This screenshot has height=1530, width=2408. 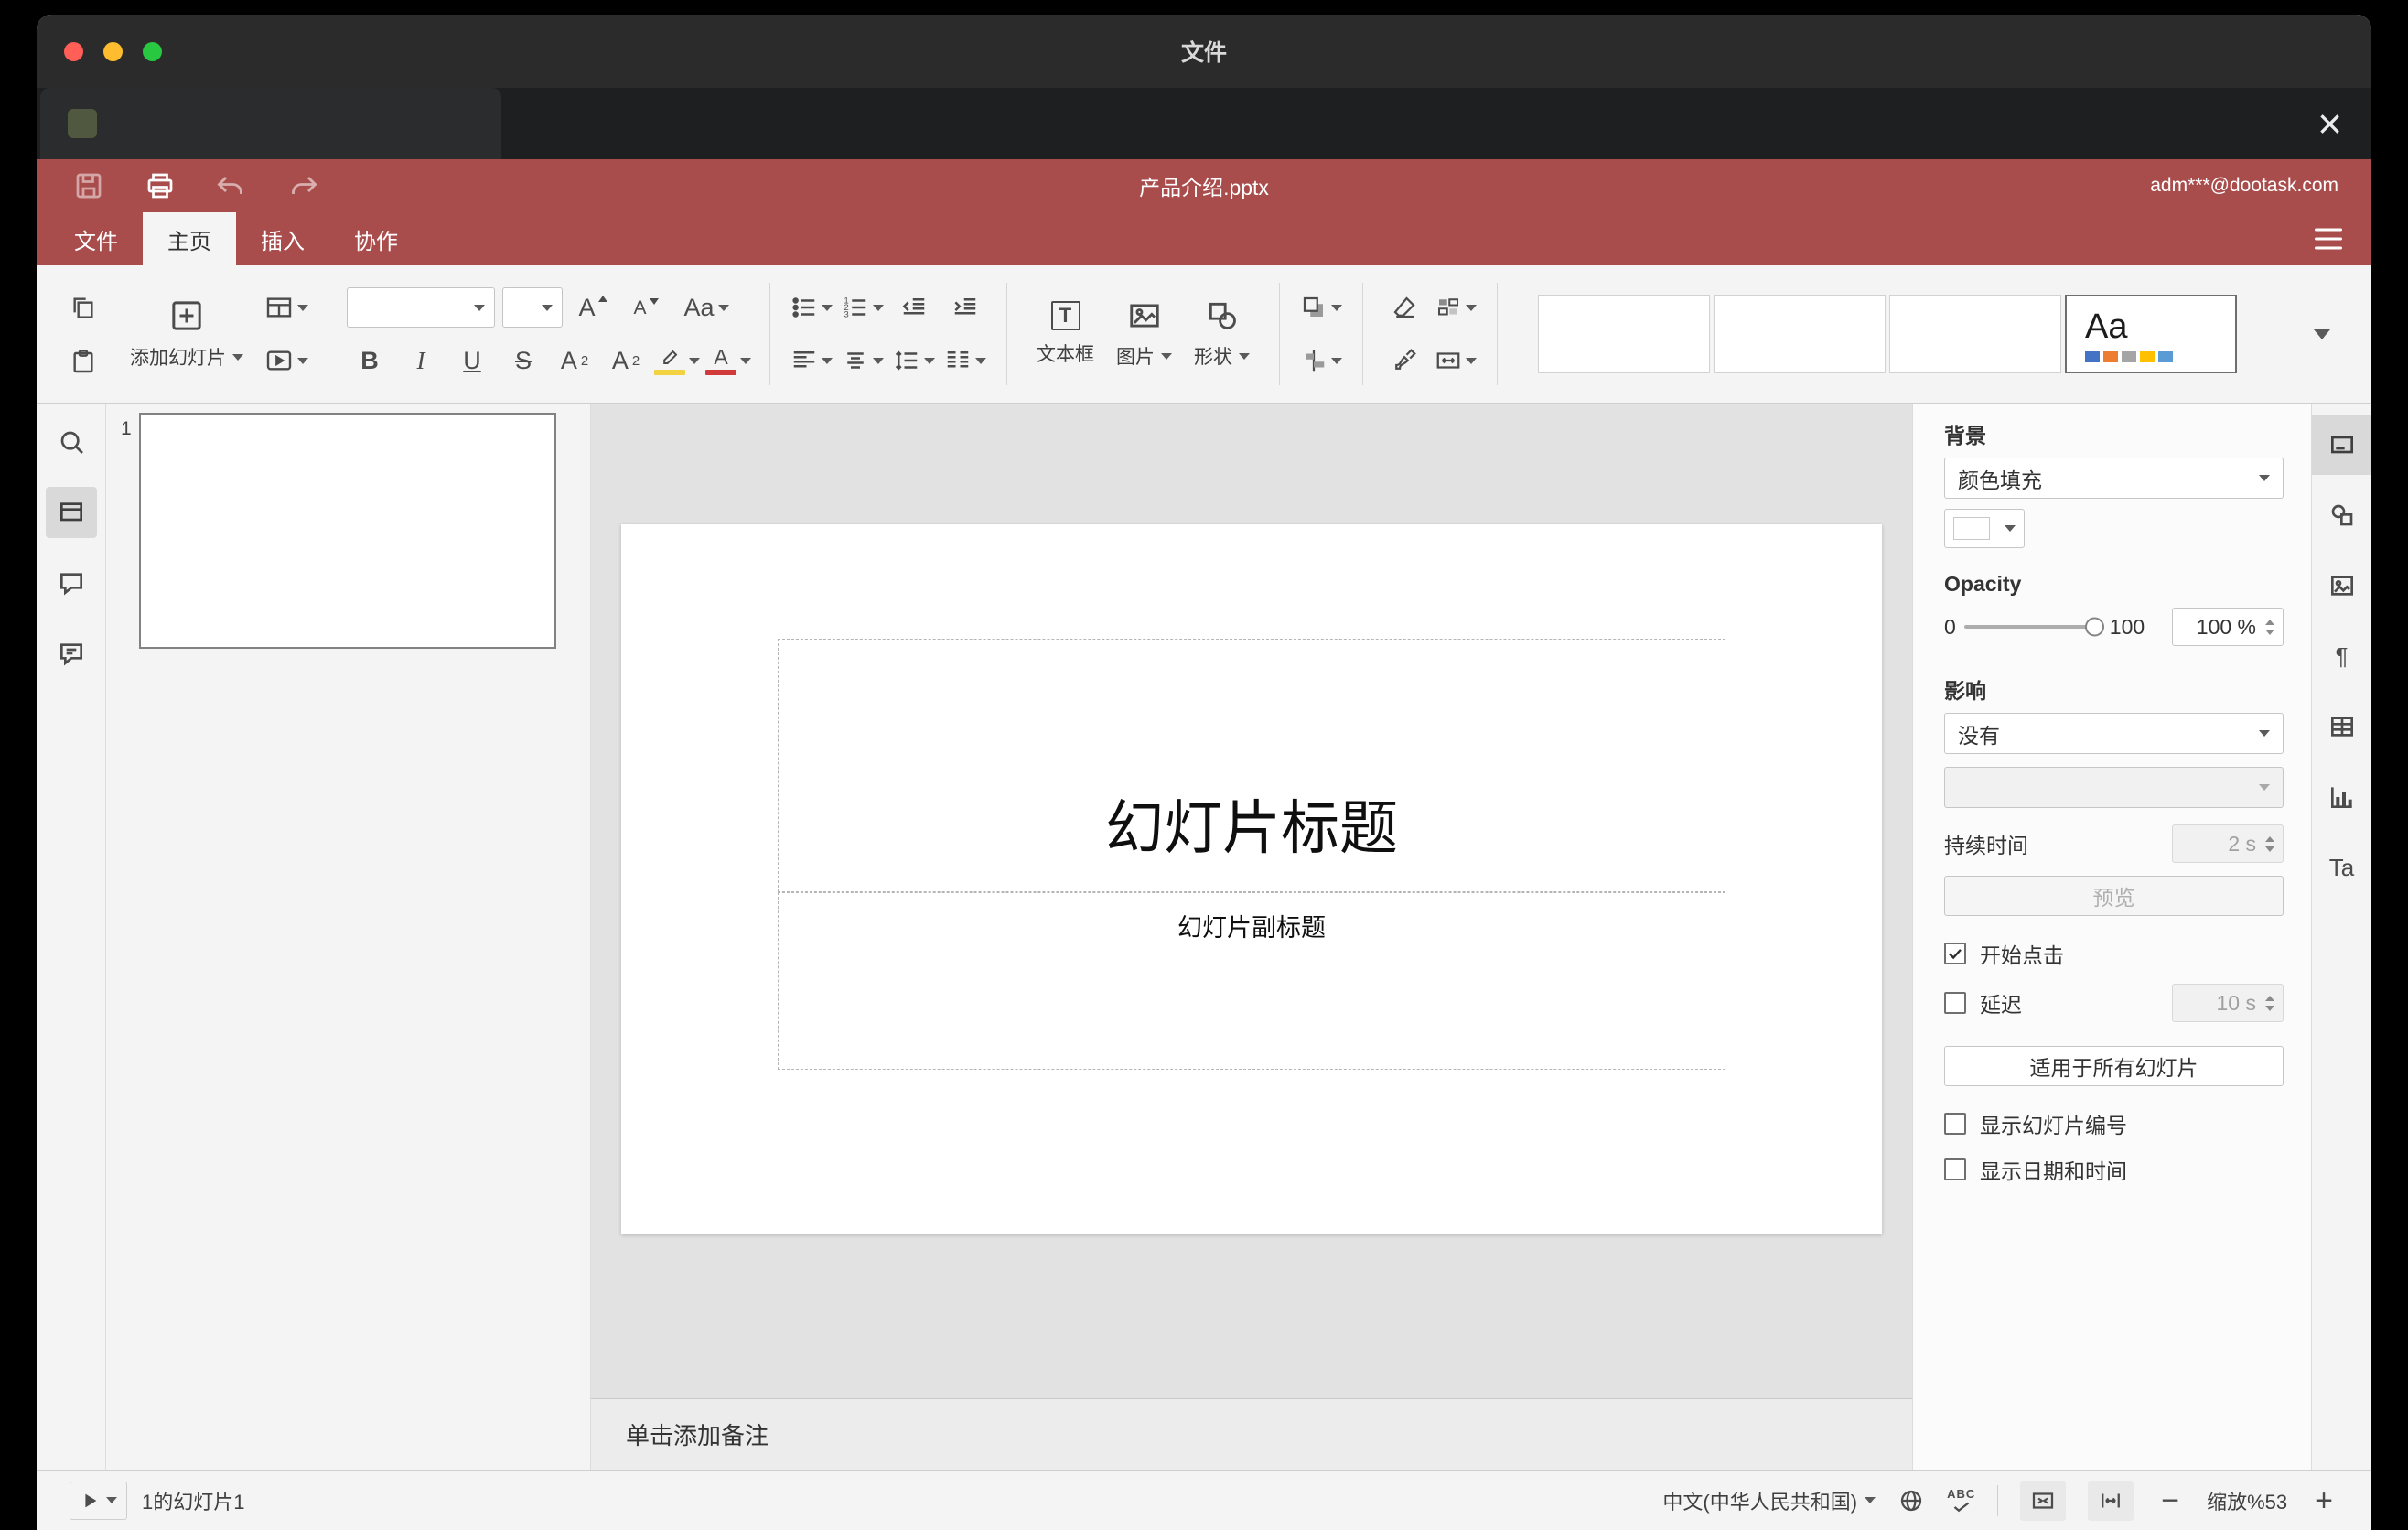 I want to click on start-slideshow-button, so click(x=286, y=360).